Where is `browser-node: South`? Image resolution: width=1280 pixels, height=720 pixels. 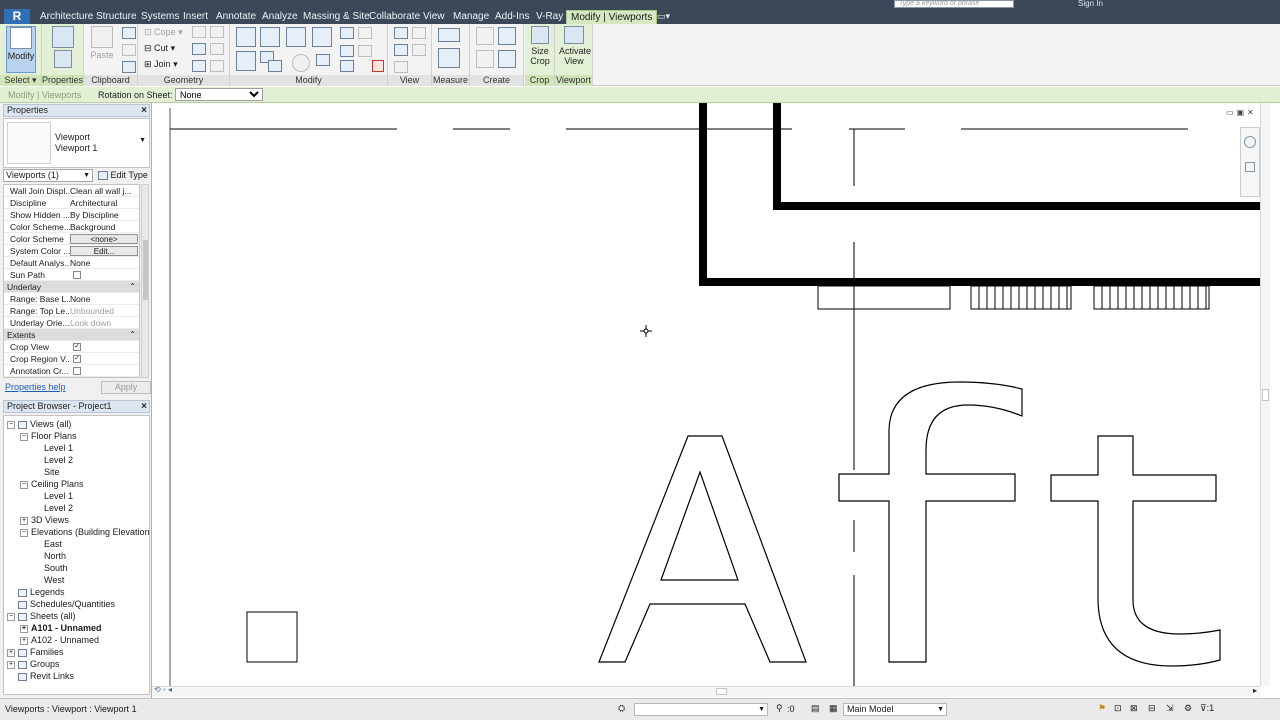 browser-node: South is located at coordinates (50, 568).